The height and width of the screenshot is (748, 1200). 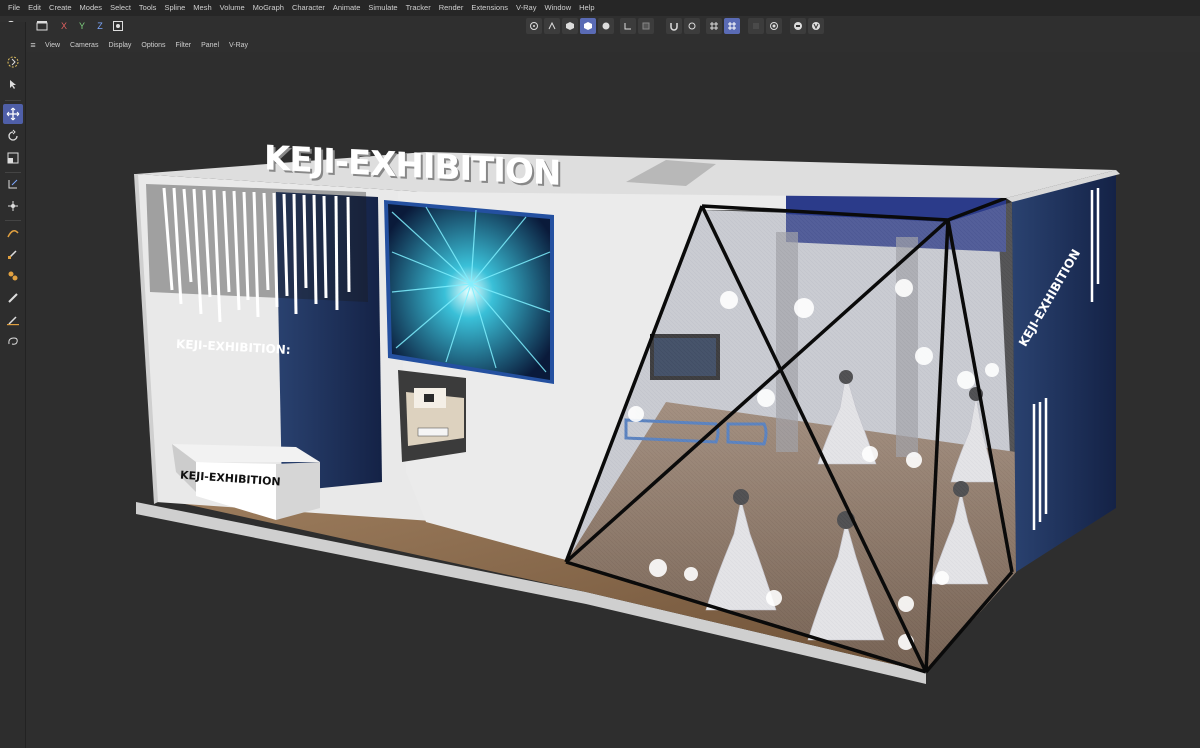 What do you see at coordinates (646, 26) in the screenshot?
I see `workplane-icon` at bounding box center [646, 26].